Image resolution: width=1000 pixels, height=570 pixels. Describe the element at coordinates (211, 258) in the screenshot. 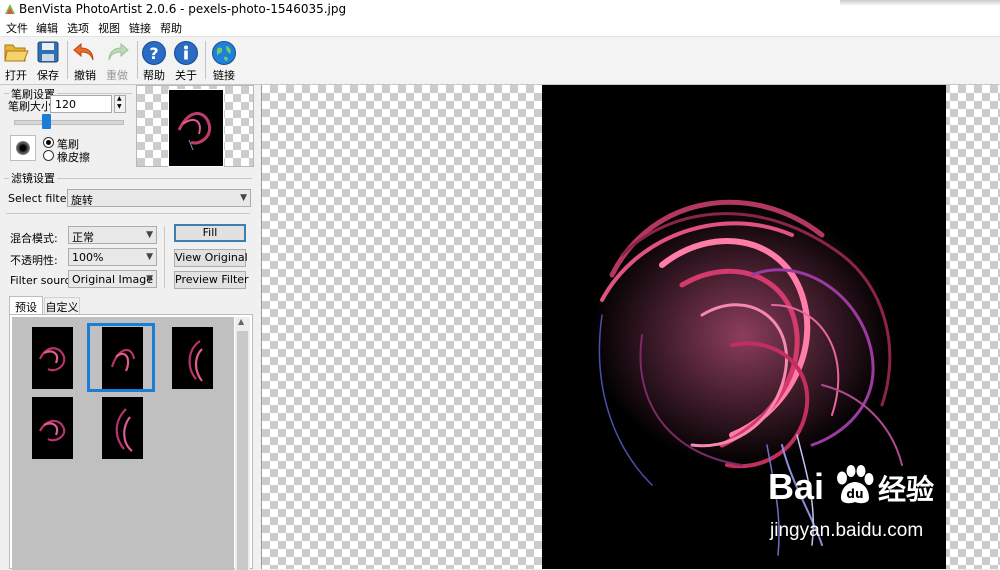

I see `view-original-button: View Original` at that location.